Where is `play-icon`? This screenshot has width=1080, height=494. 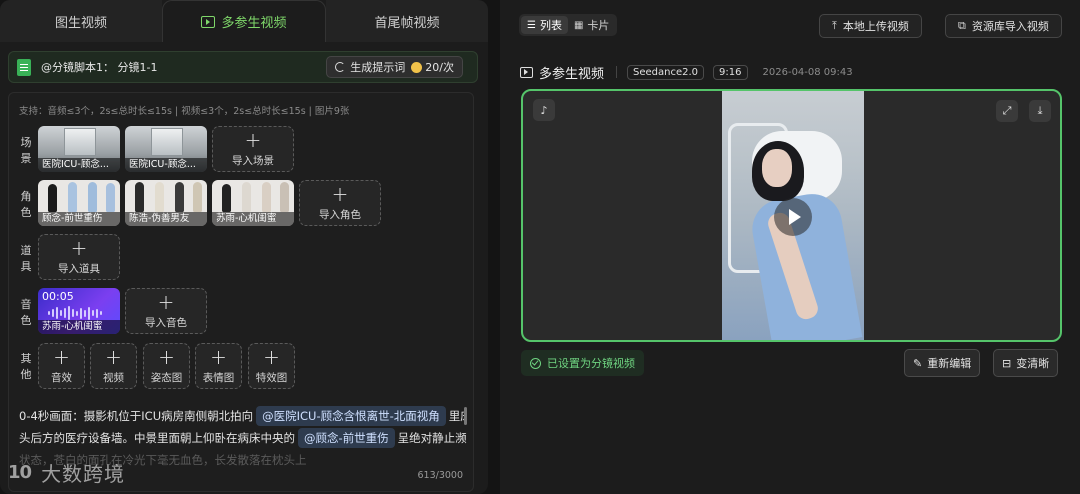
play-icon is located at coordinates (793, 217).